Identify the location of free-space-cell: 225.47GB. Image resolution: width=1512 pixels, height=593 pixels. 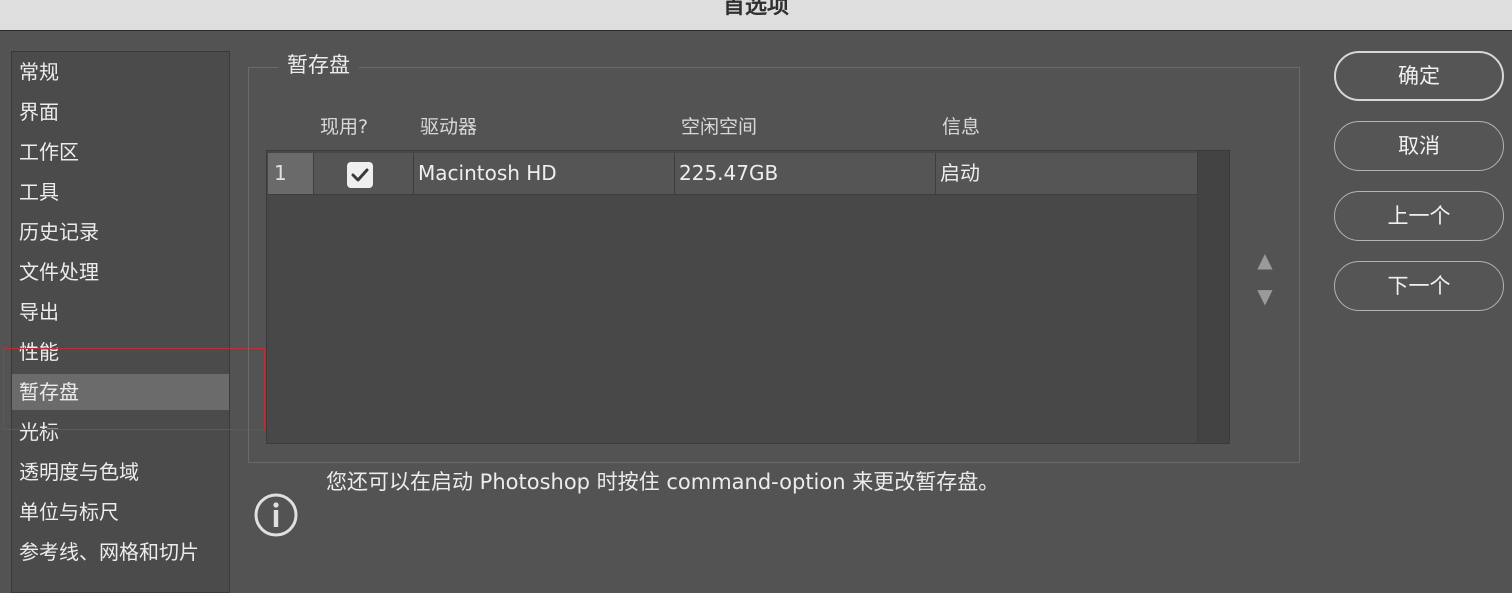
(805, 174).